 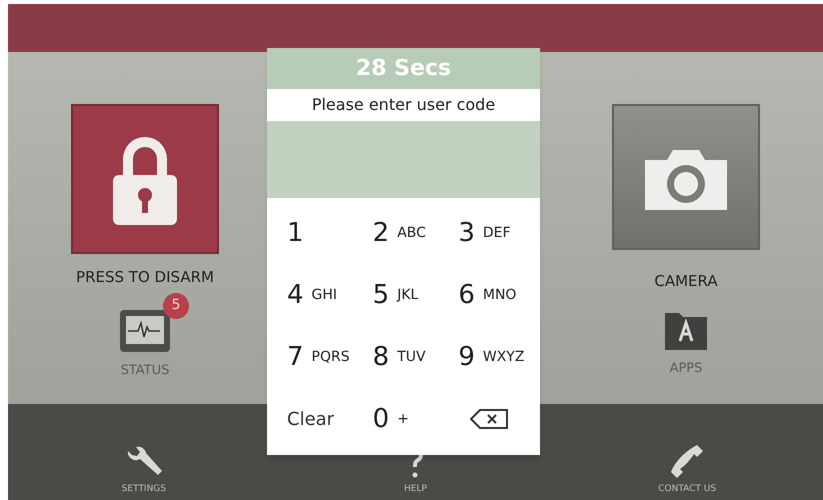 I want to click on keypad-key: 1, so click(x=318, y=233).